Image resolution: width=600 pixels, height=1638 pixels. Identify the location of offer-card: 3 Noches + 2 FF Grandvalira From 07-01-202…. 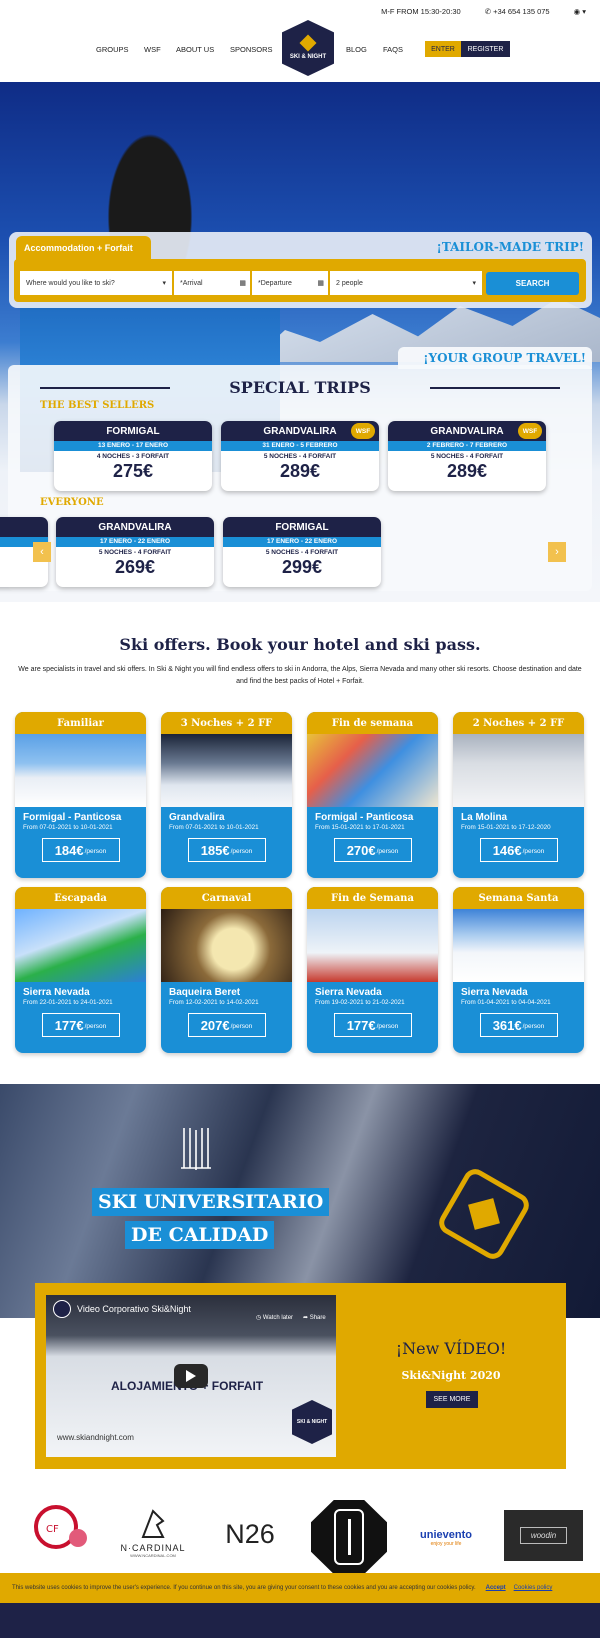
(226, 795).